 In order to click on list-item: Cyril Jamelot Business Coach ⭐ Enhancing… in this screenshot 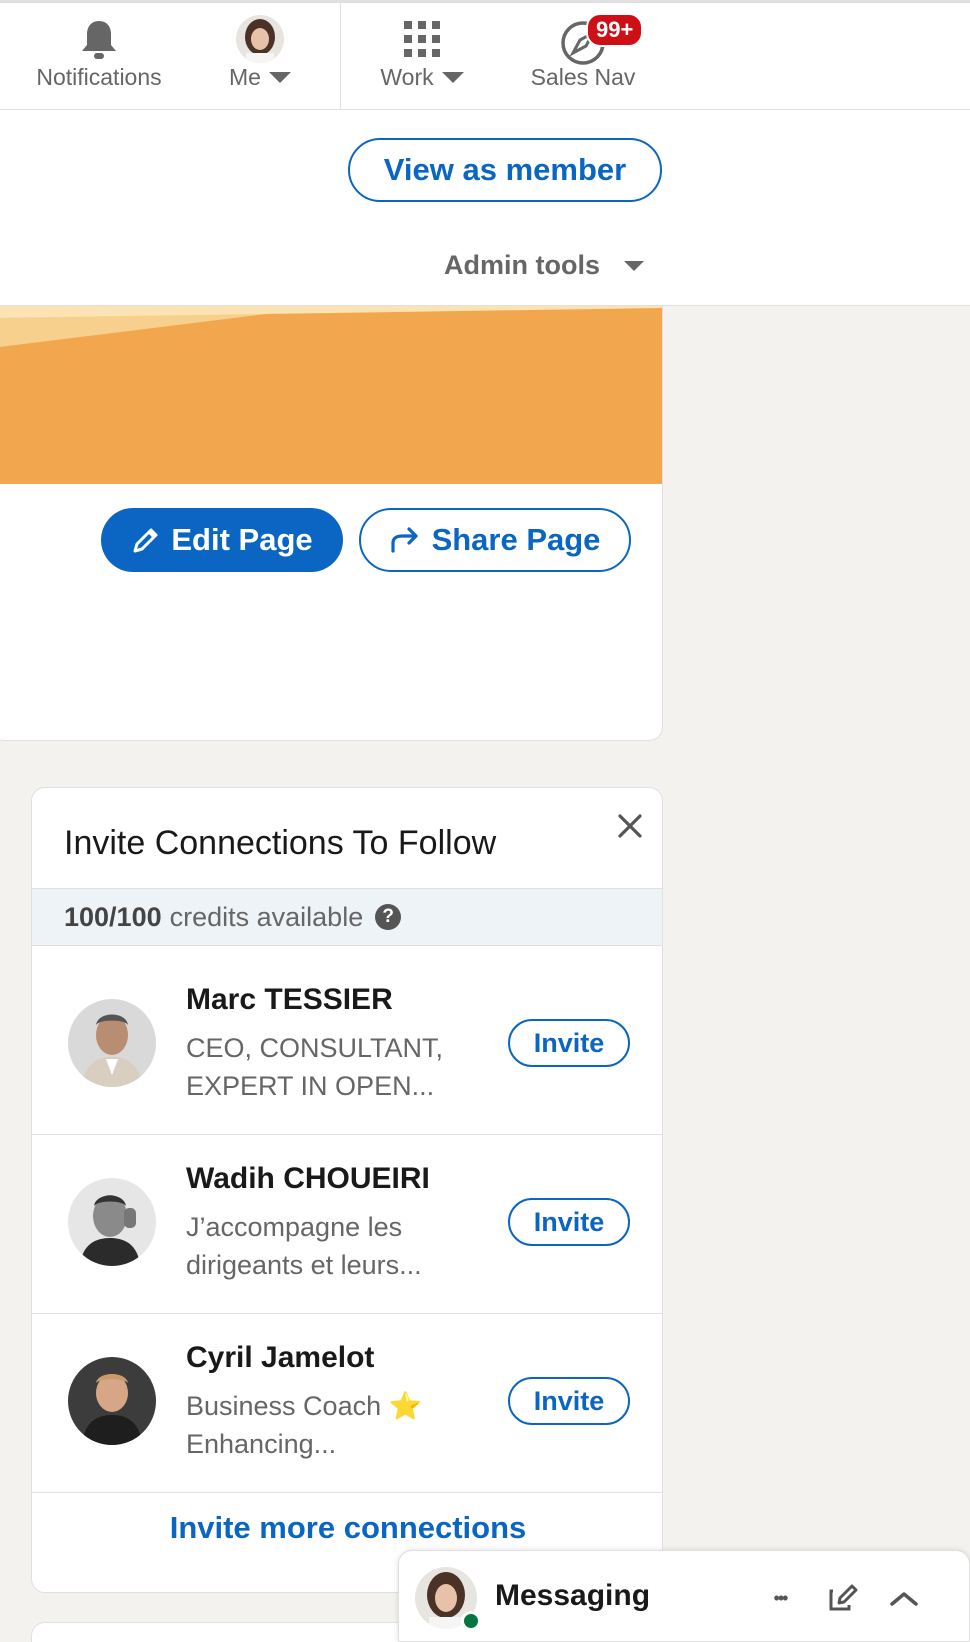, I will do `click(347, 1399)`.